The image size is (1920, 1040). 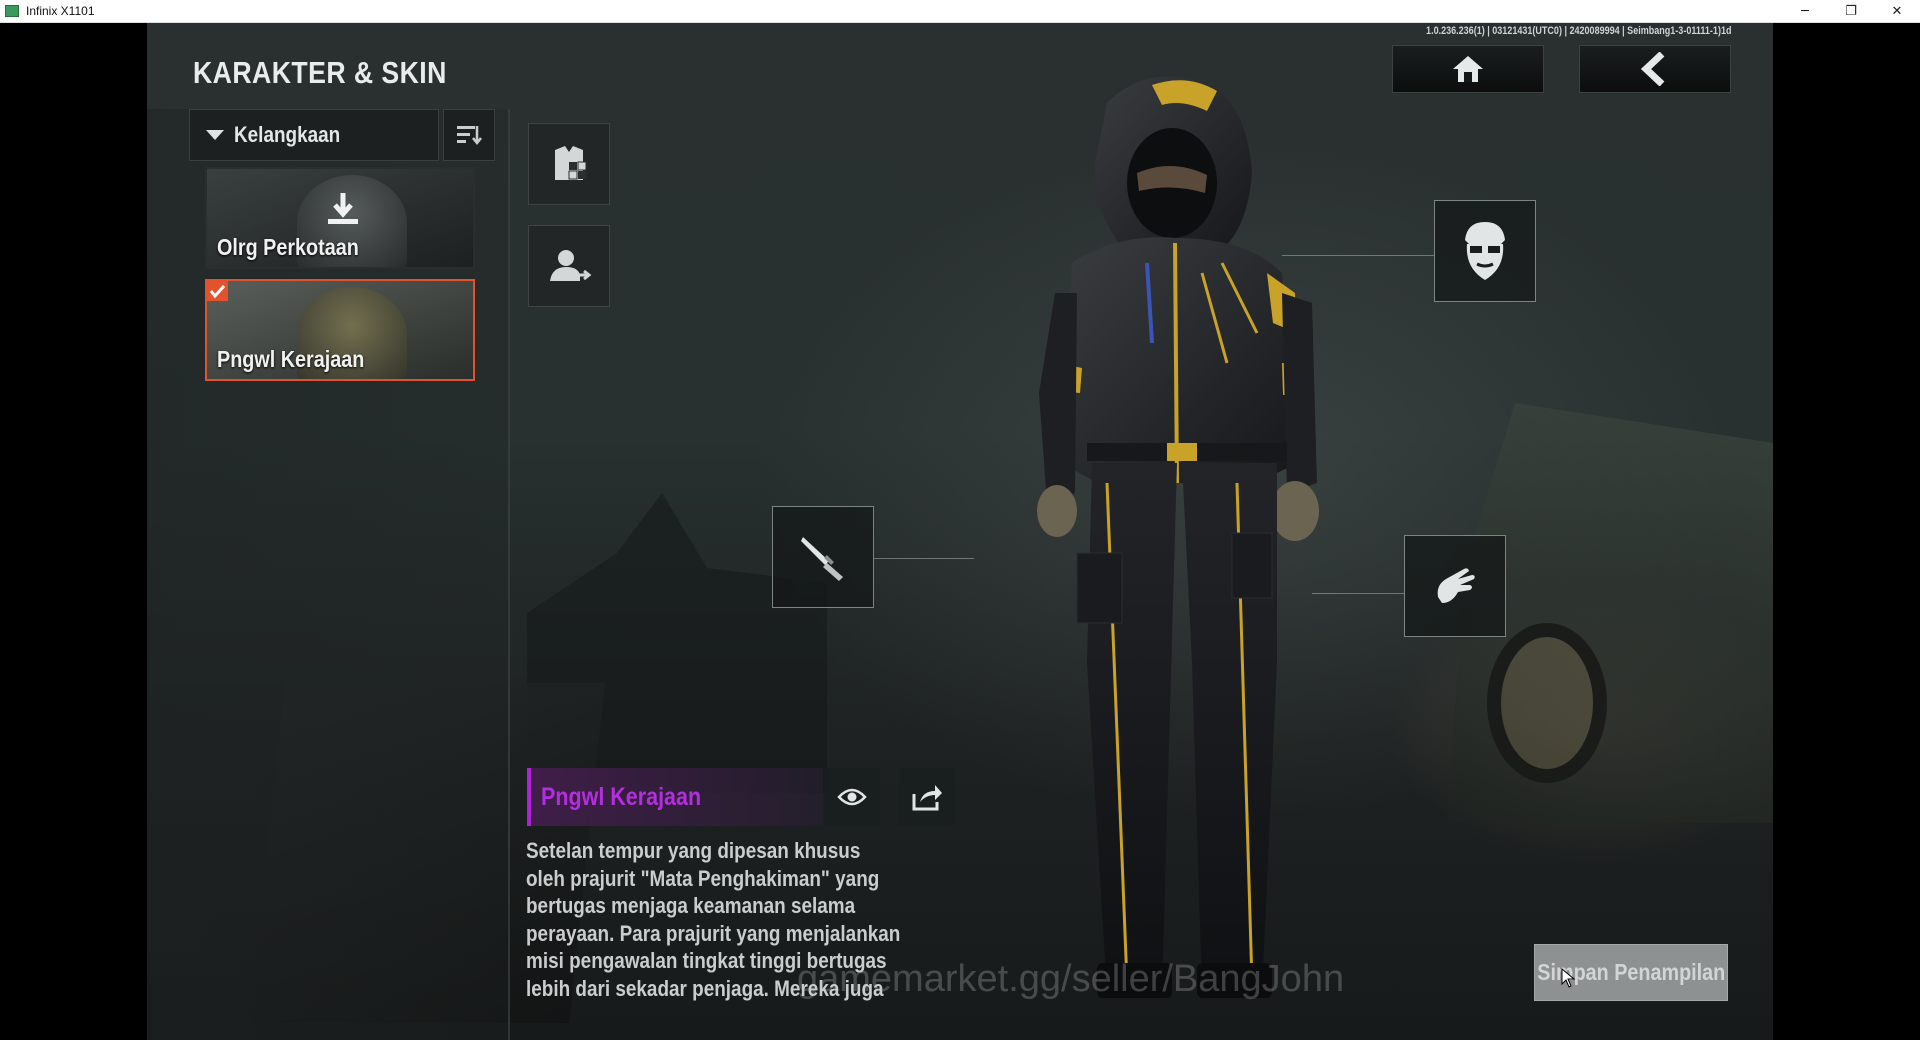 What do you see at coordinates (288, 247) in the screenshot?
I see `skin-name: Olrg Perkotaan` at bounding box center [288, 247].